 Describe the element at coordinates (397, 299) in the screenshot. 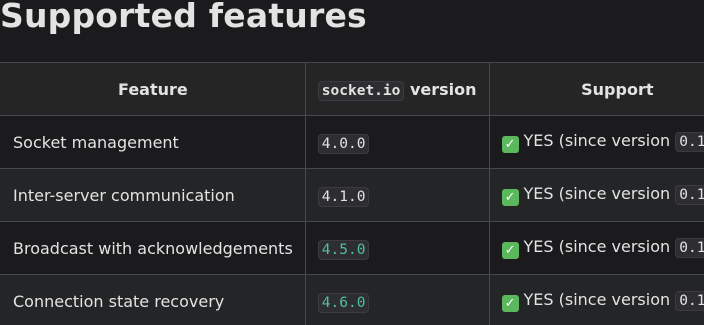

I see `version-cell: 4.6.0` at that location.